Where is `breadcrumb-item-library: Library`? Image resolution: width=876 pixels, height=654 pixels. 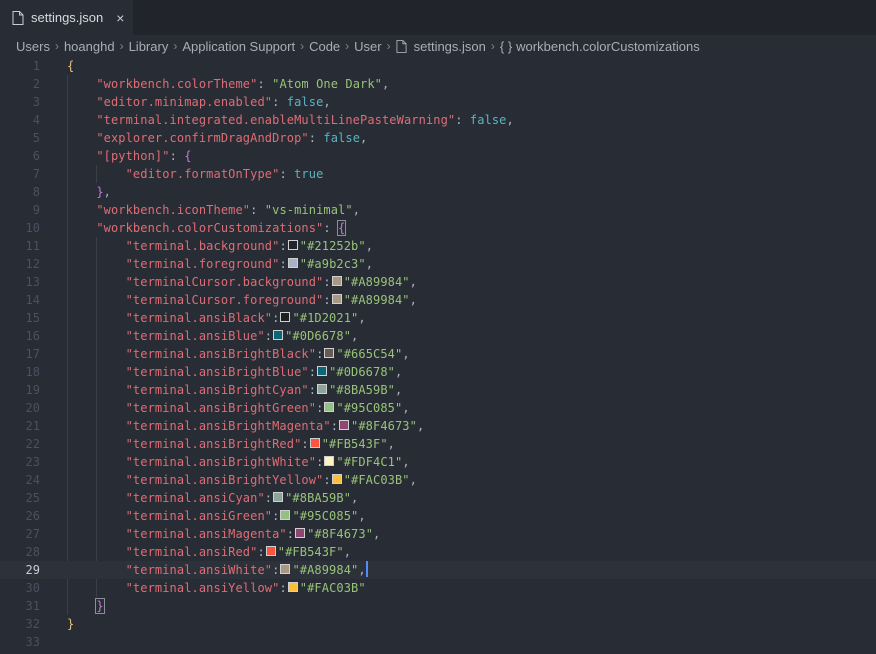
breadcrumb-item-library: Library is located at coordinates (149, 46).